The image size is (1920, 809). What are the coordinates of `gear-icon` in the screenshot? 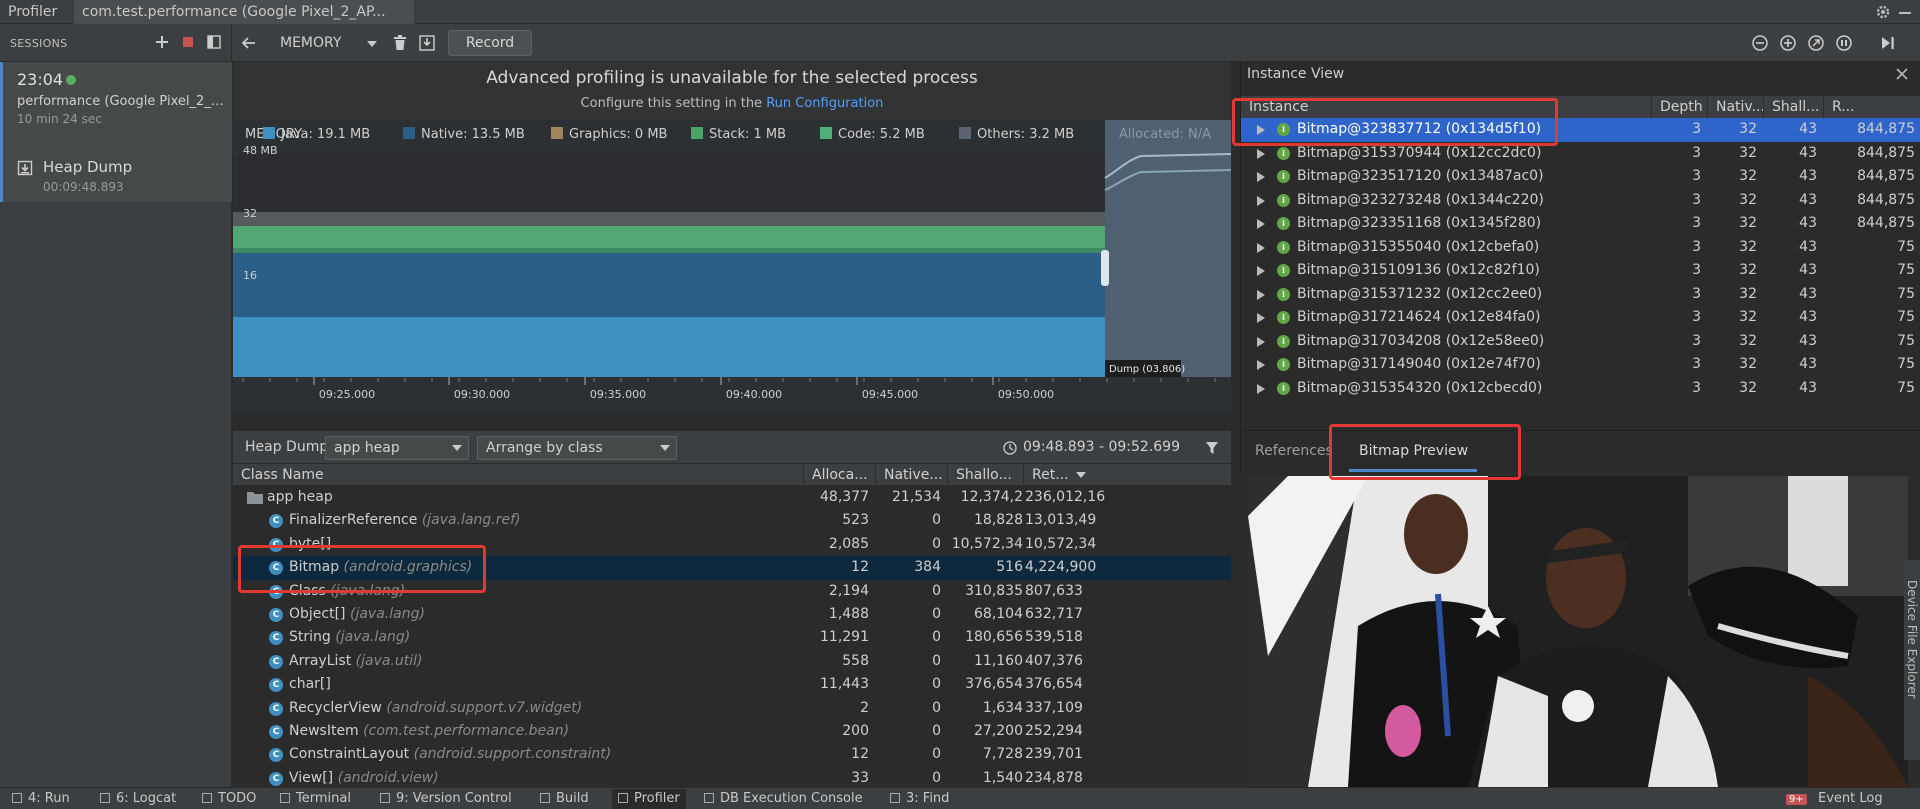 It's located at (1883, 12).